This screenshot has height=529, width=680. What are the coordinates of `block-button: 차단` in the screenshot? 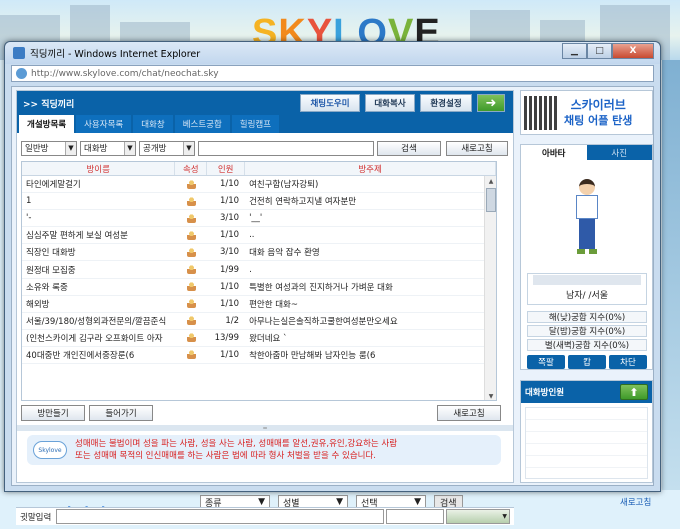 It's located at (628, 362).